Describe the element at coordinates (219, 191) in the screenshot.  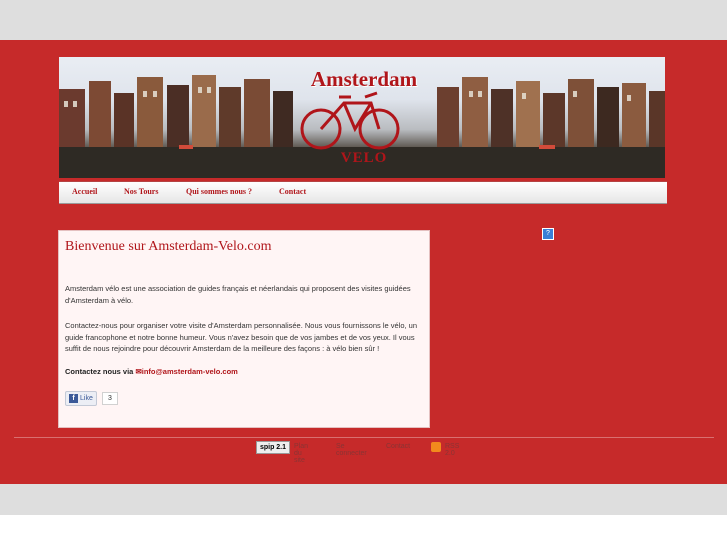
I see `nav-item-qui-sommes-nous: Qui sommes nous ?` at that location.